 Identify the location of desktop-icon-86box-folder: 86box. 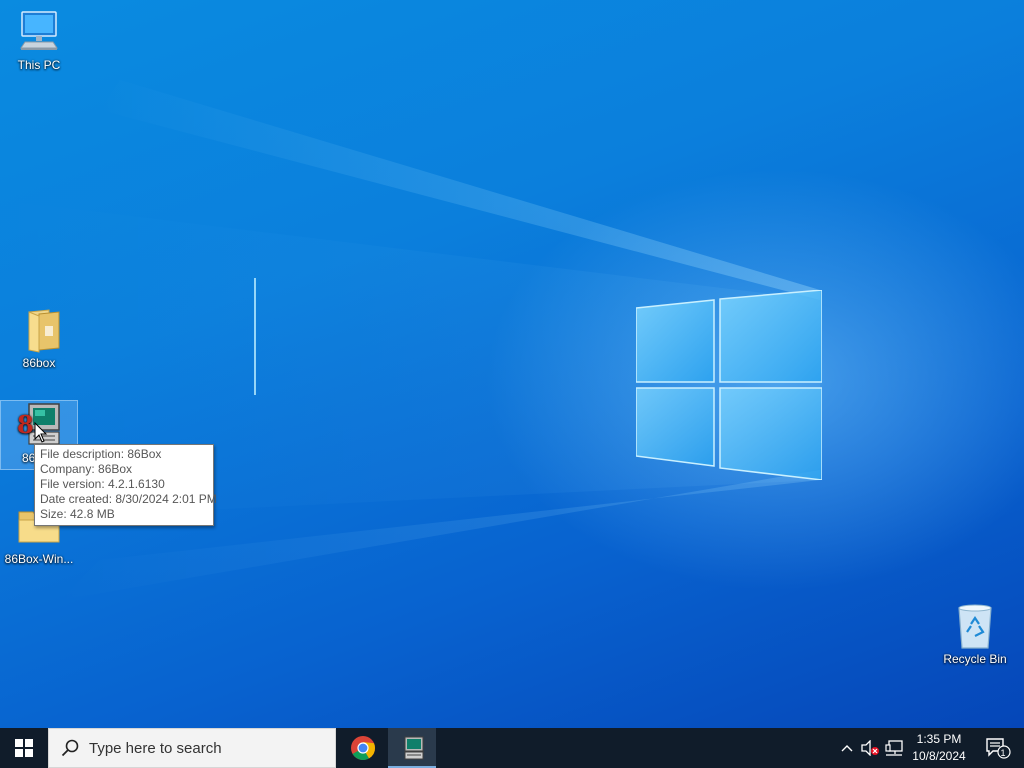
(39, 339).